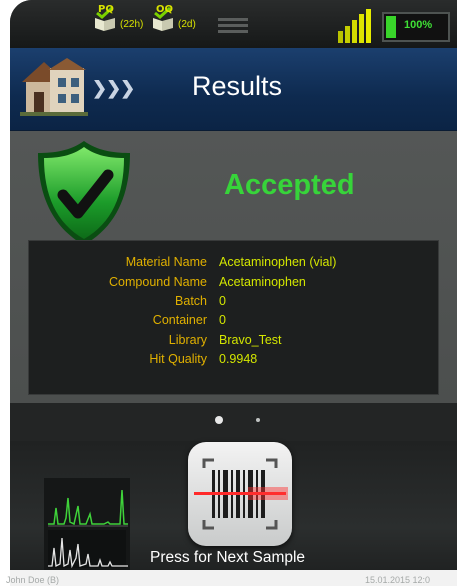 This screenshot has width=457, height=586. Describe the element at coordinates (187, 340) in the screenshot. I see `detail-key: Library` at that location.